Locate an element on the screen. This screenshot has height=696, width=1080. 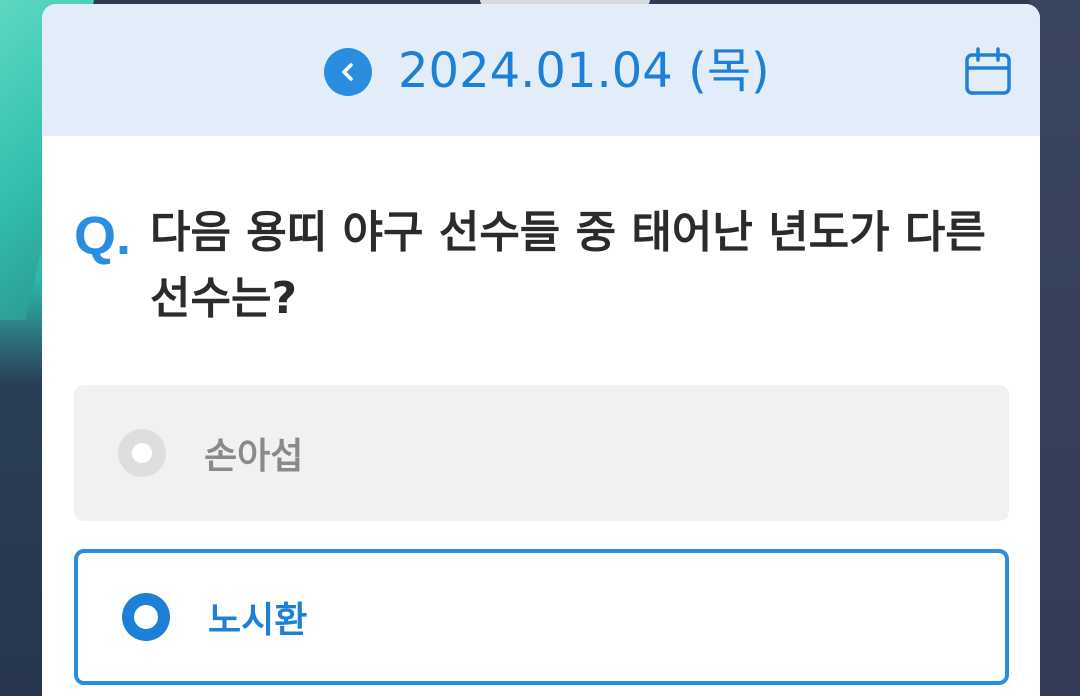
question-prefix: Q. is located at coordinates (103, 236).